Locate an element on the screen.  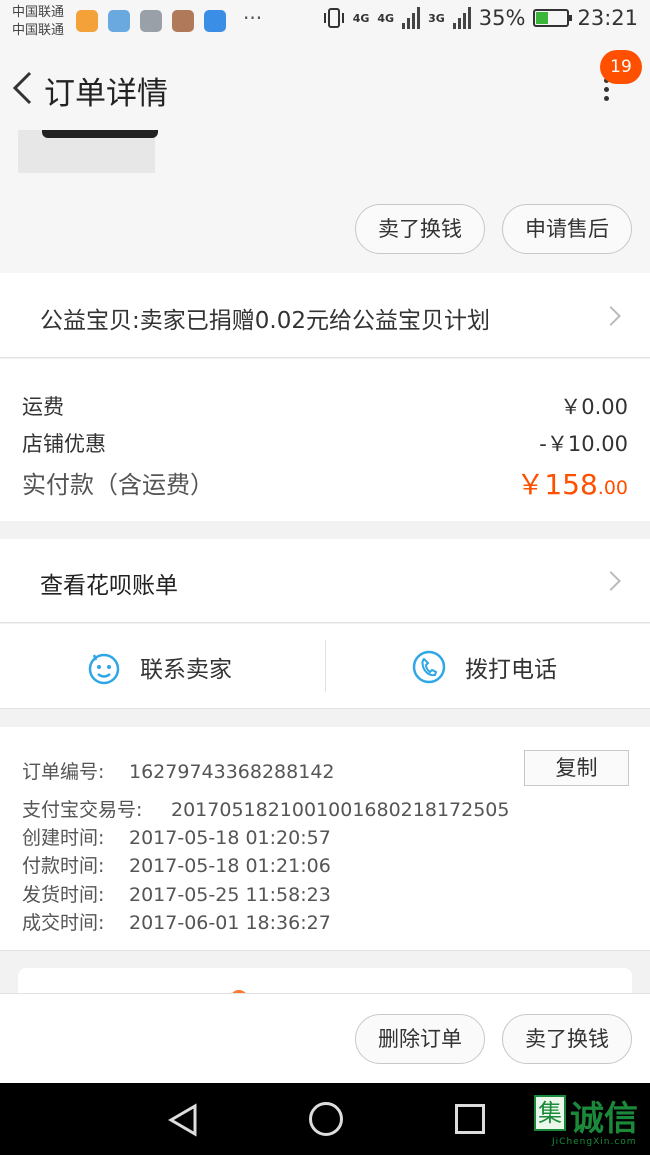
watermark-logo: 集 诚信 JiChengXin.com is located at coordinates (592, 1121).